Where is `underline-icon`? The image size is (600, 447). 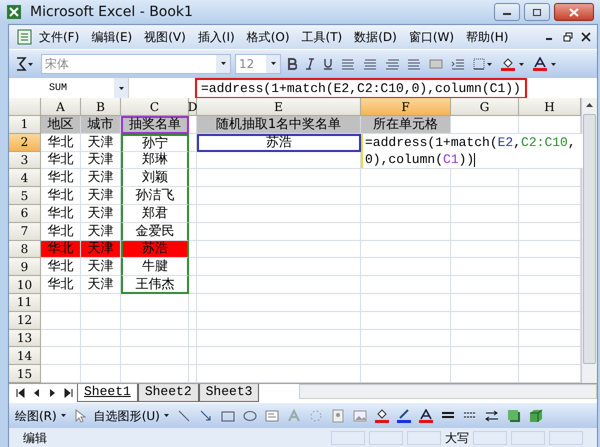 underline-icon is located at coordinates (328, 64).